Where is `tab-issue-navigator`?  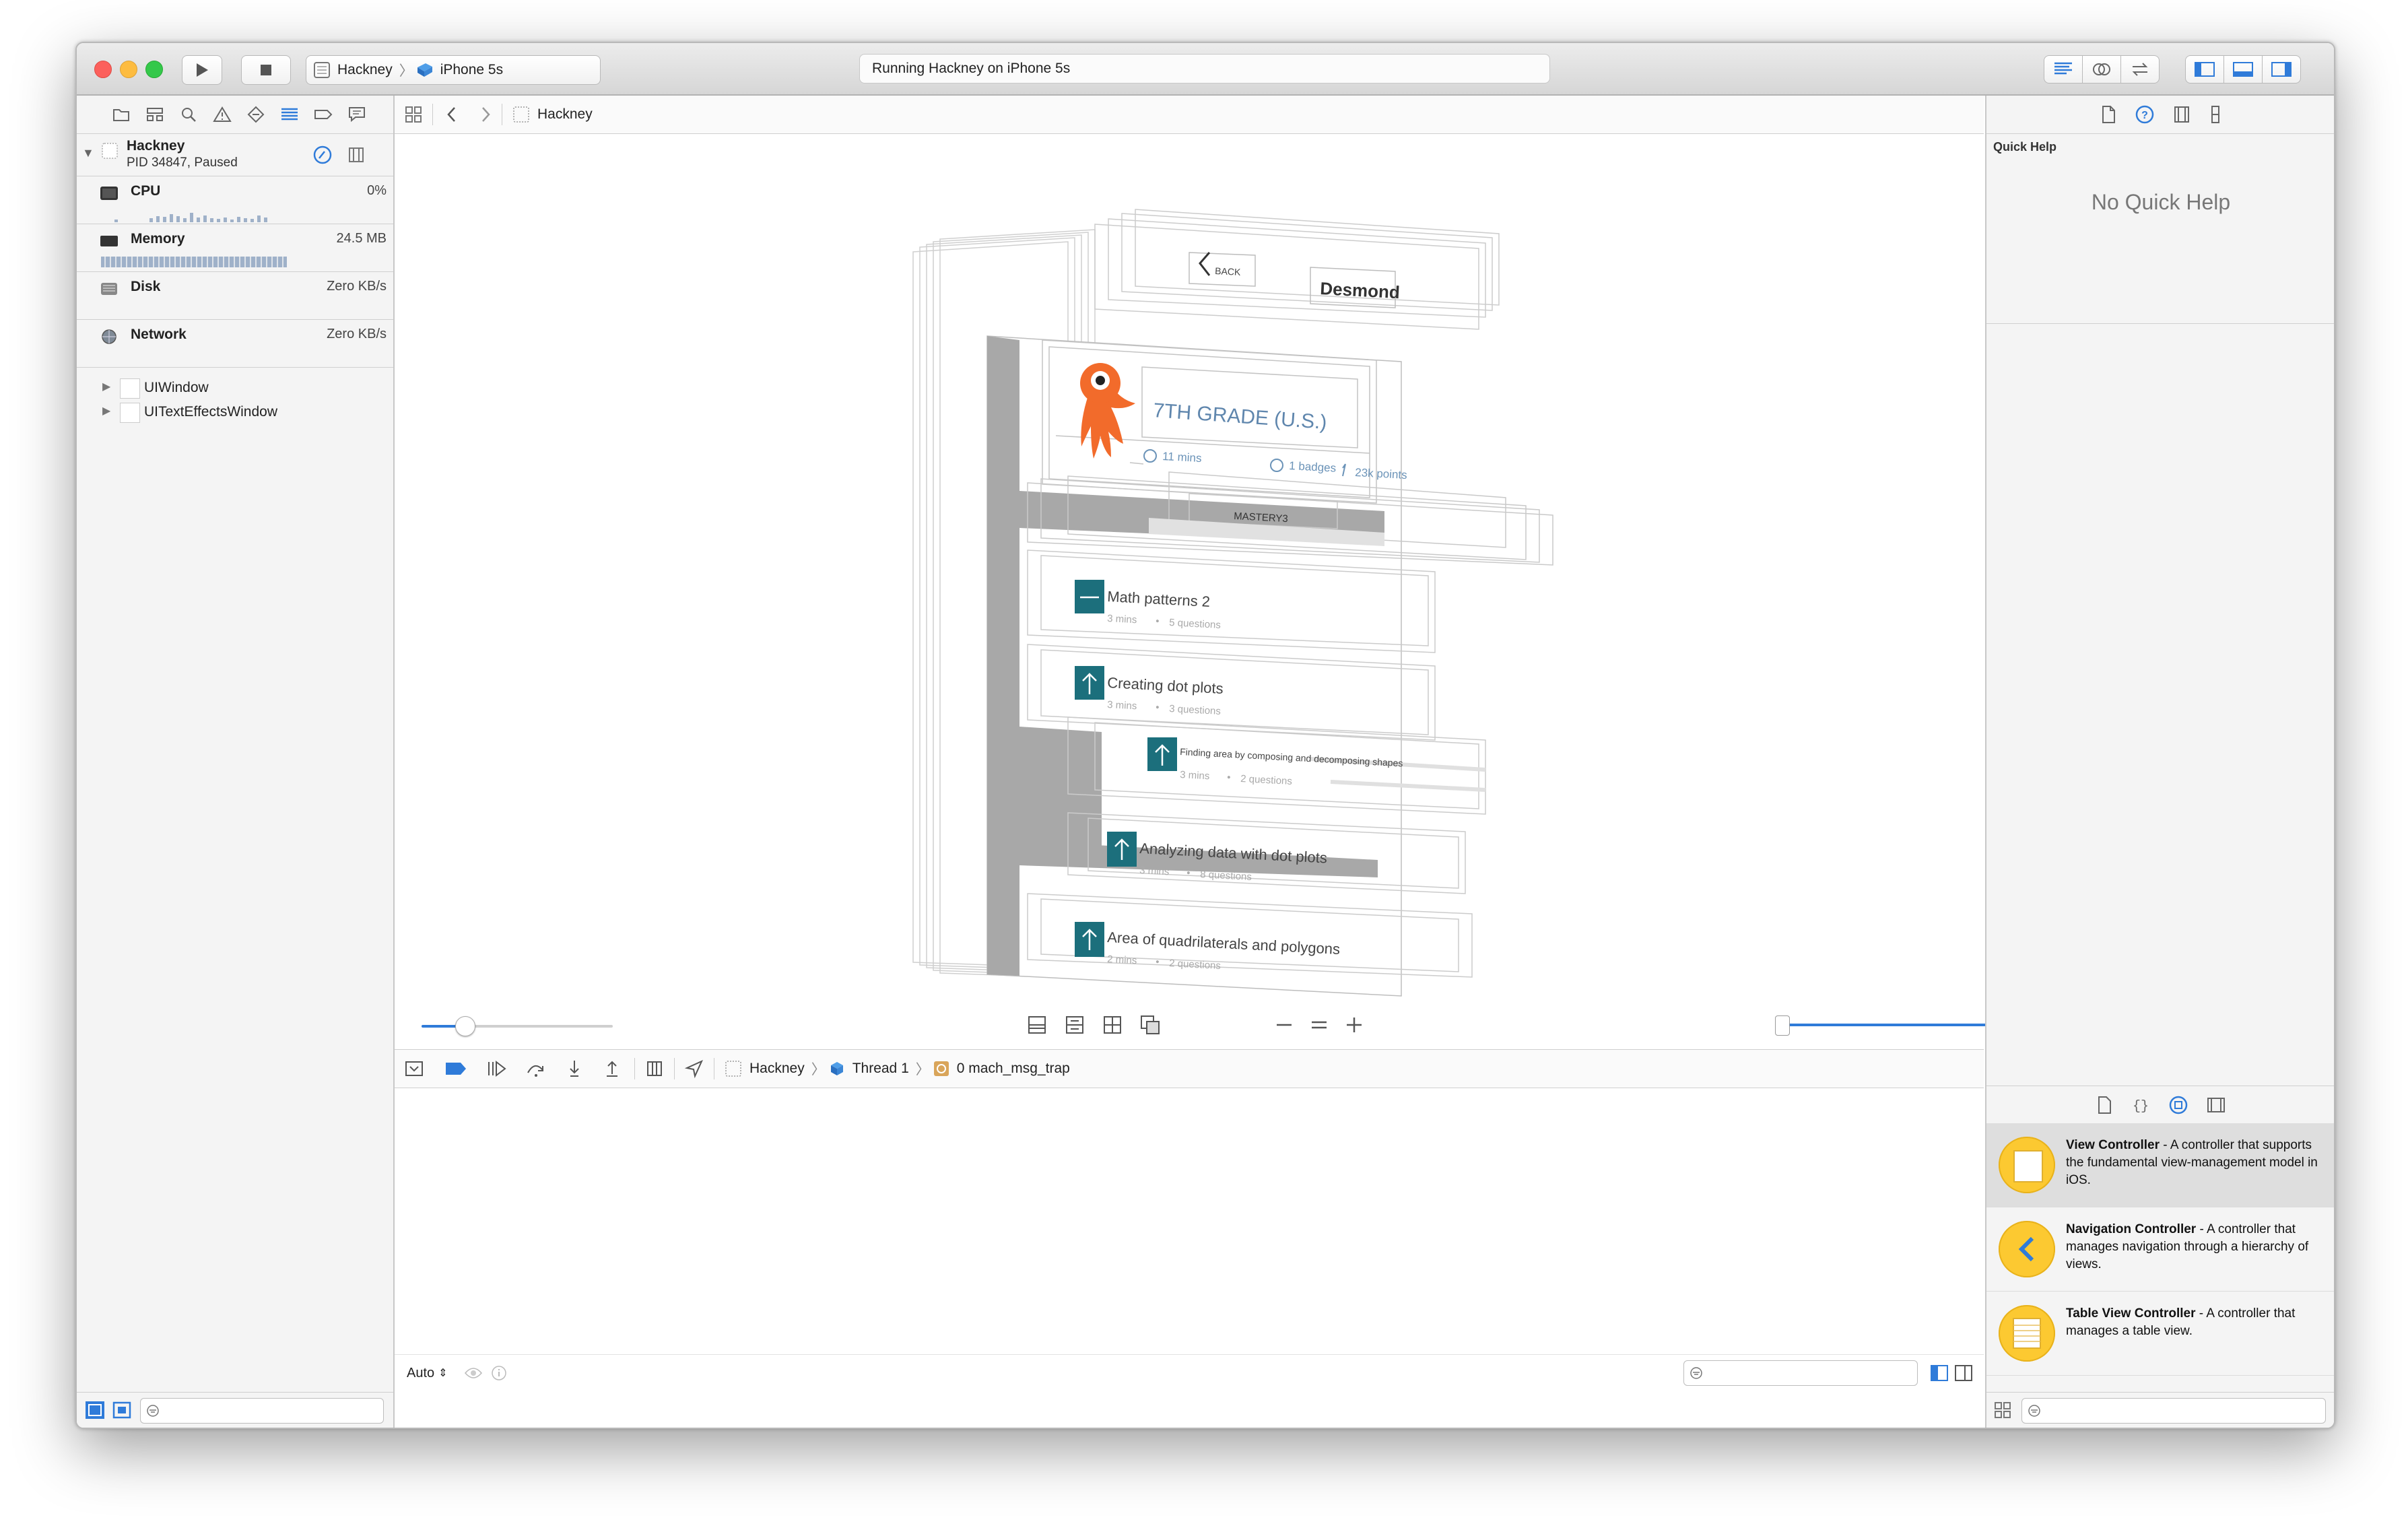 tab-issue-navigator is located at coordinates (222, 115).